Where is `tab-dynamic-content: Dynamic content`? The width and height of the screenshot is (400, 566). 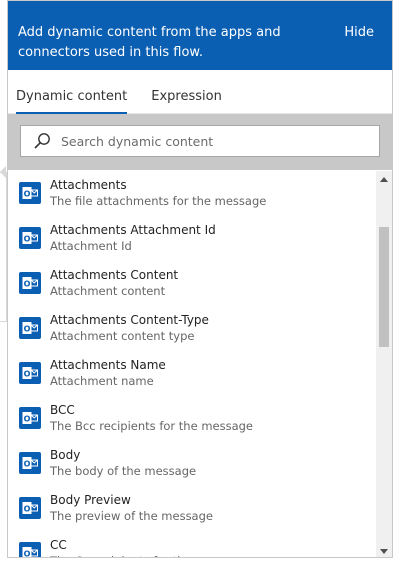
tab-dynamic-content: Dynamic content is located at coordinates (74, 101).